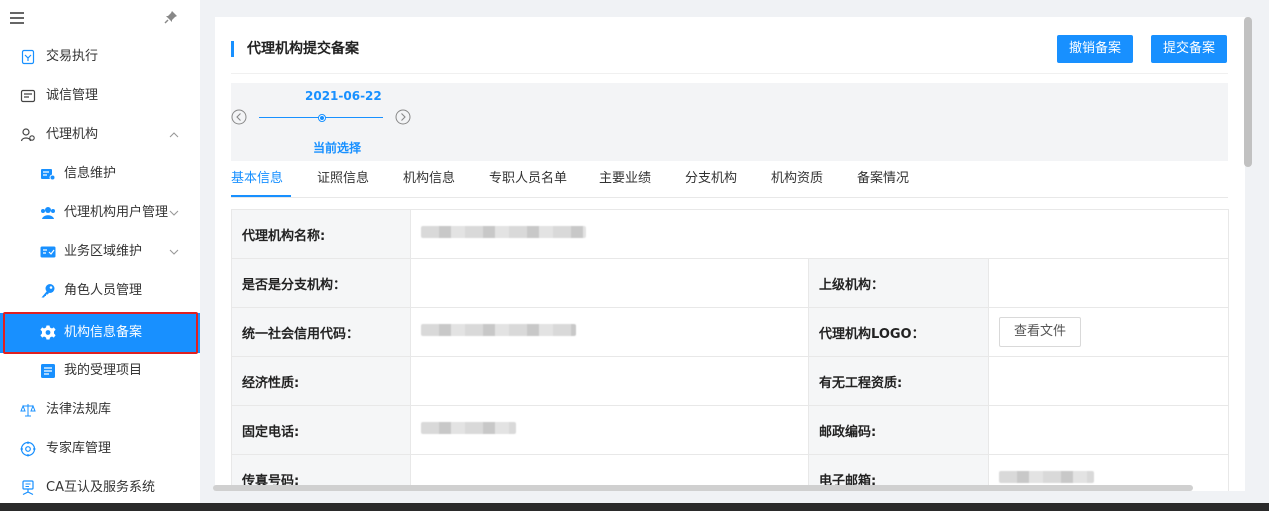  Describe the element at coordinates (898, 381) in the screenshot. I see `qualification-label: 有无工程资质:` at that location.